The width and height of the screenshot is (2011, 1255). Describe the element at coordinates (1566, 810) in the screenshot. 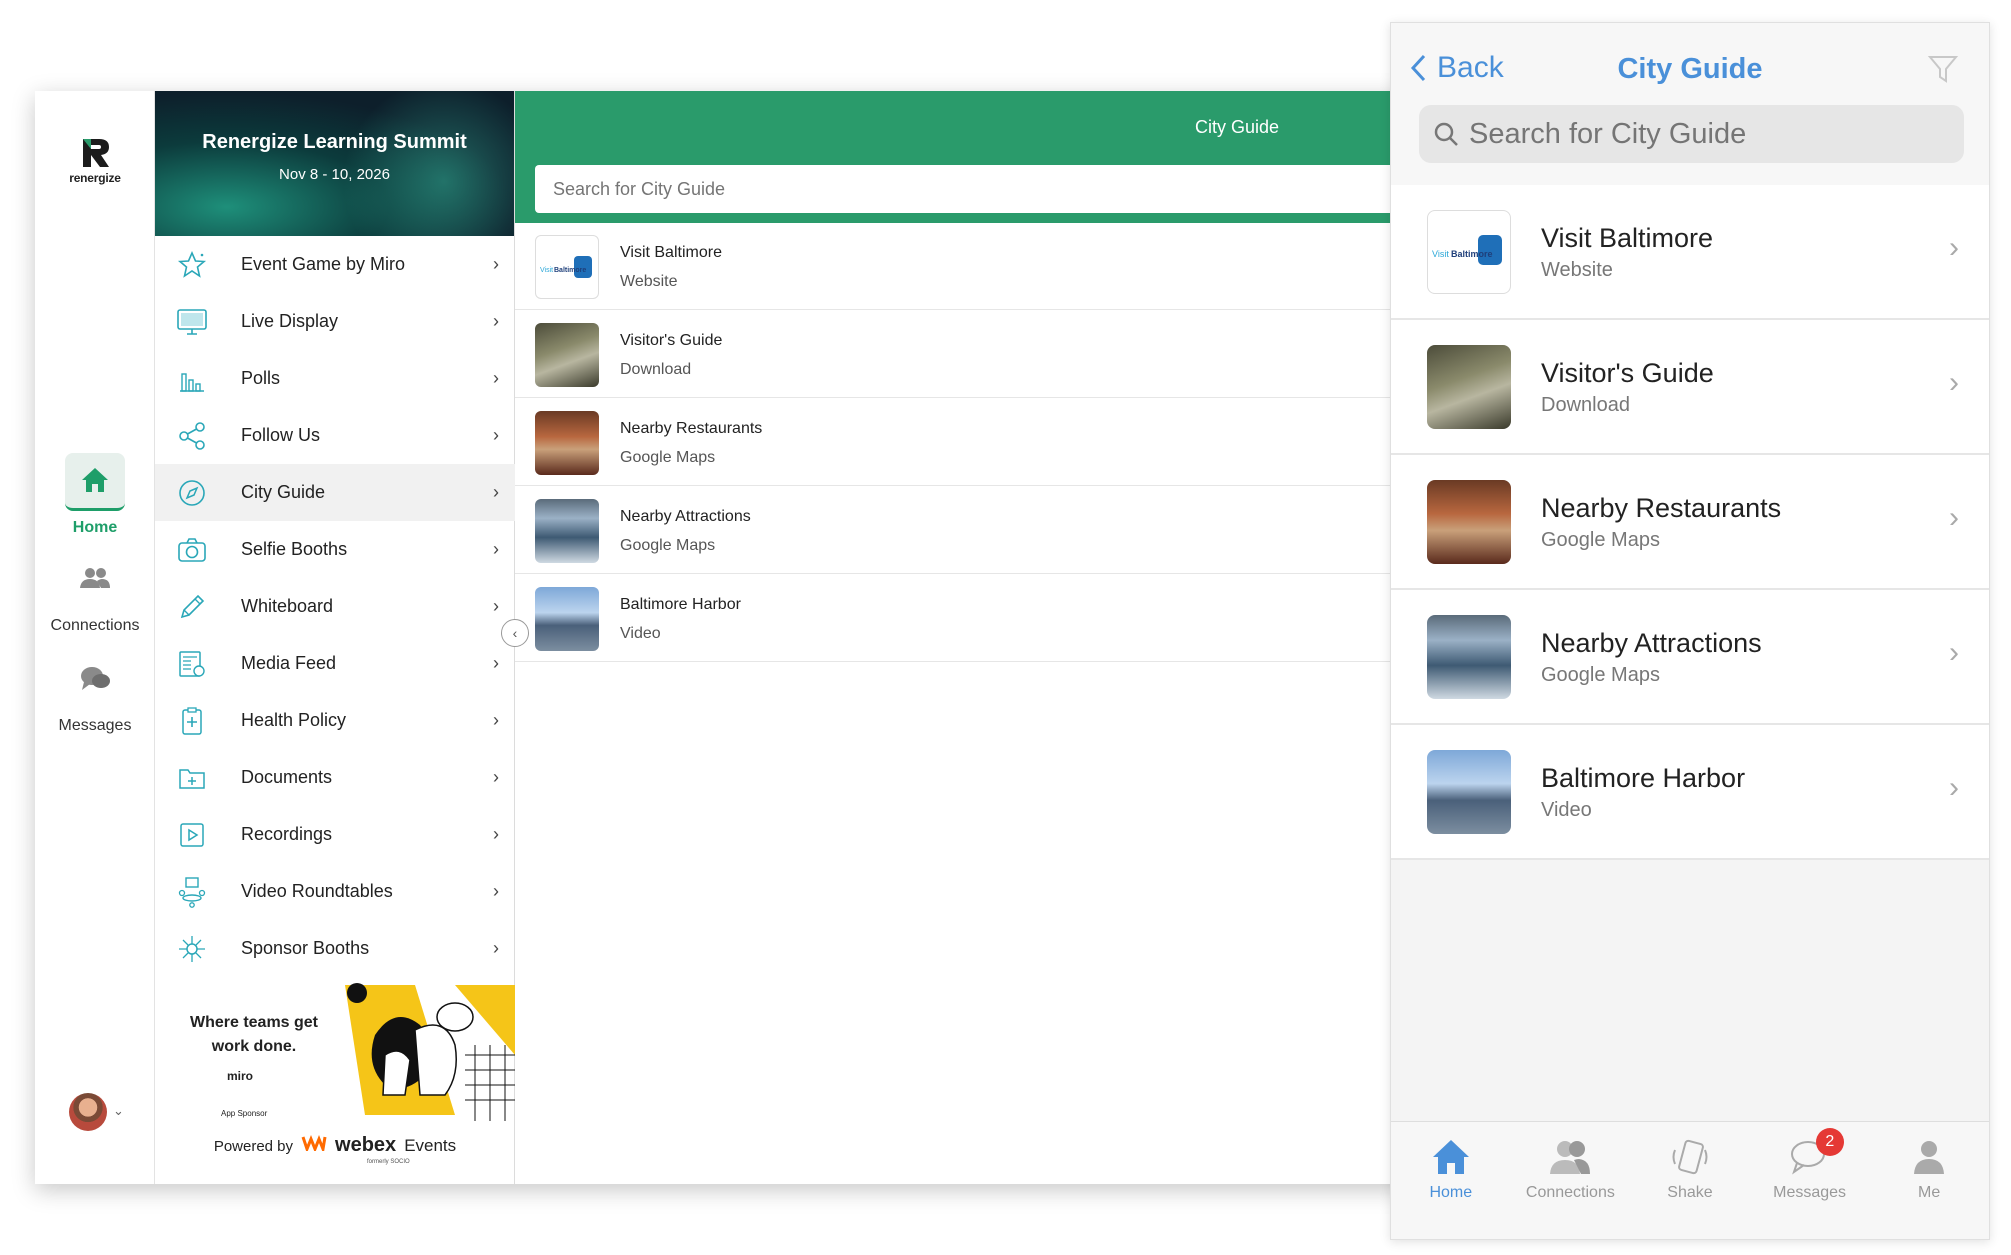

I see `item-subtitle: Video` at that location.